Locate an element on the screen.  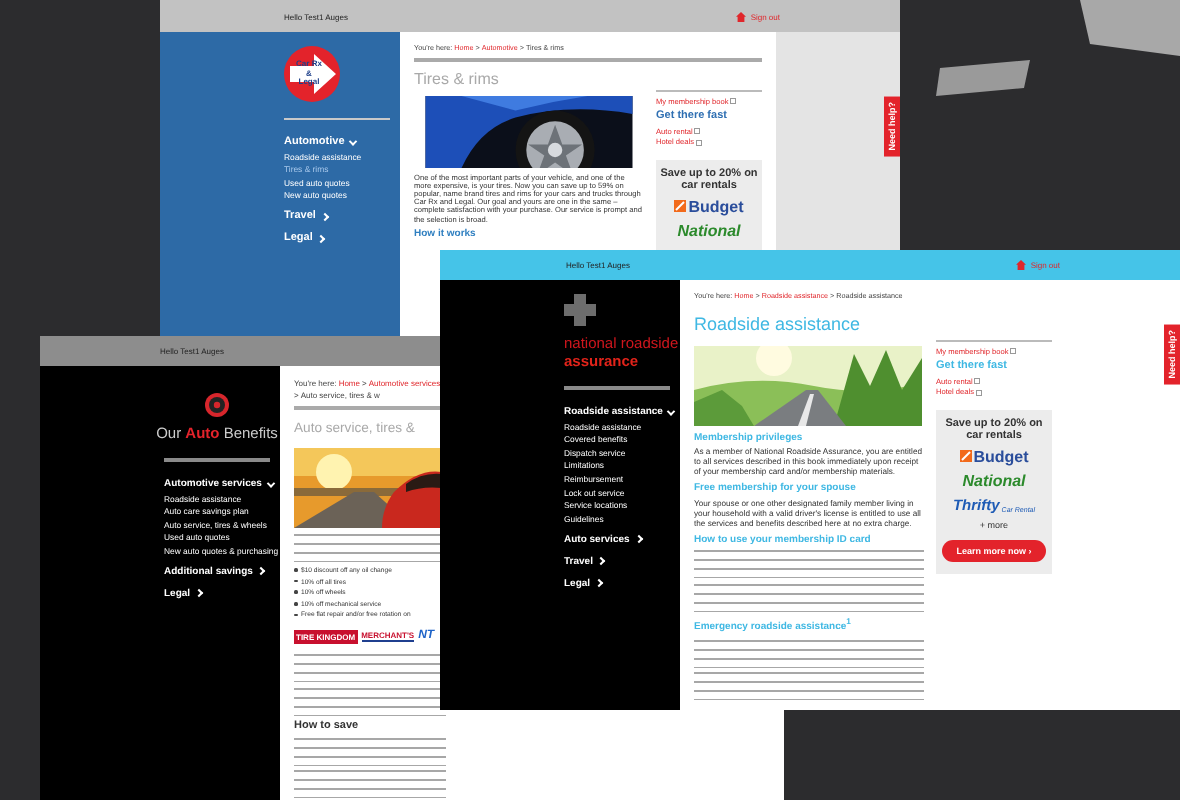
page-title: Tires & rims is located at coordinates (456, 79).